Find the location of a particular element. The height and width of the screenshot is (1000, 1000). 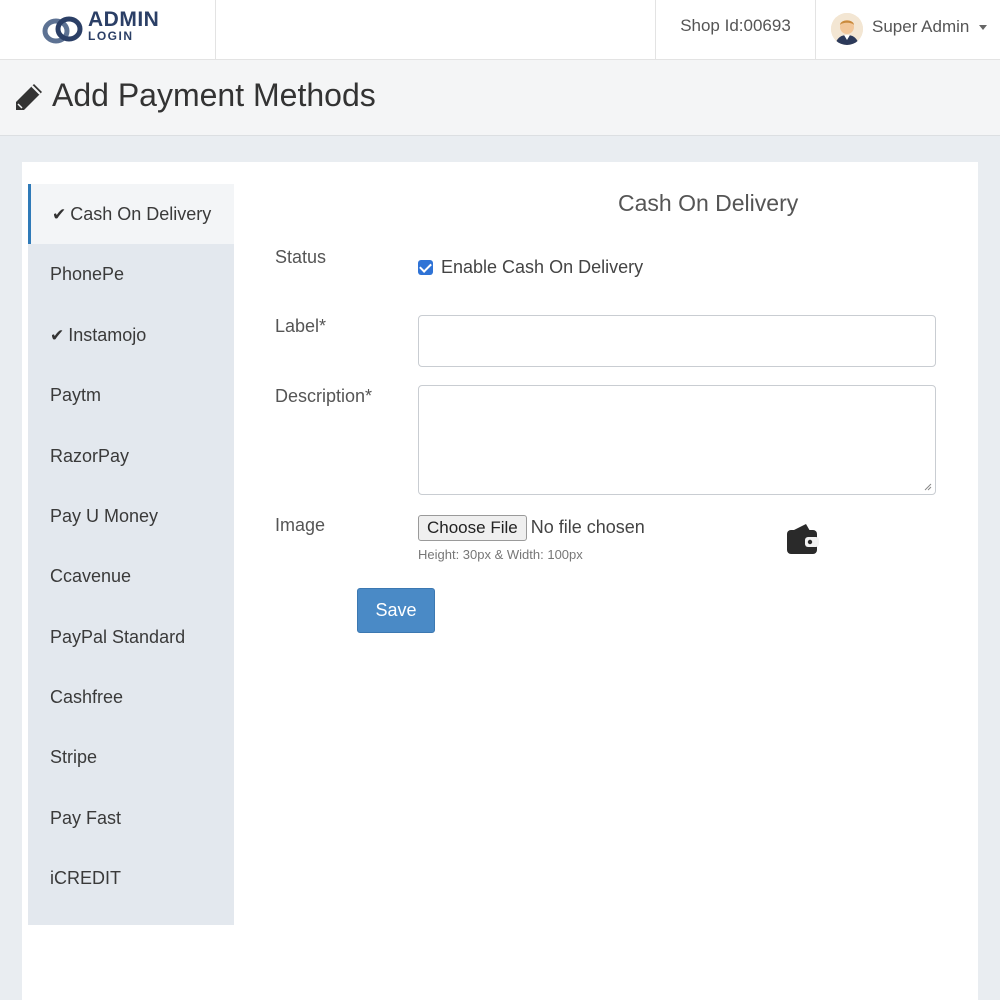

image-hint: Height: 30px & Width: 100px is located at coordinates (500, 554).